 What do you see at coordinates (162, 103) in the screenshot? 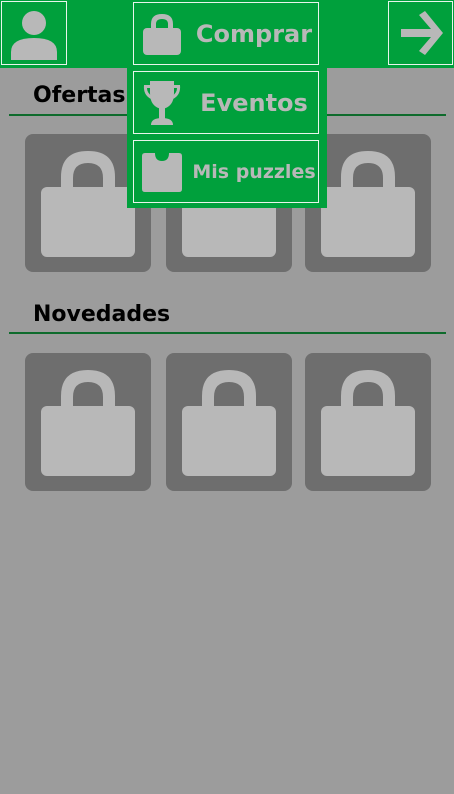
I see `trophy-icon` at bounding box center [162, 103].